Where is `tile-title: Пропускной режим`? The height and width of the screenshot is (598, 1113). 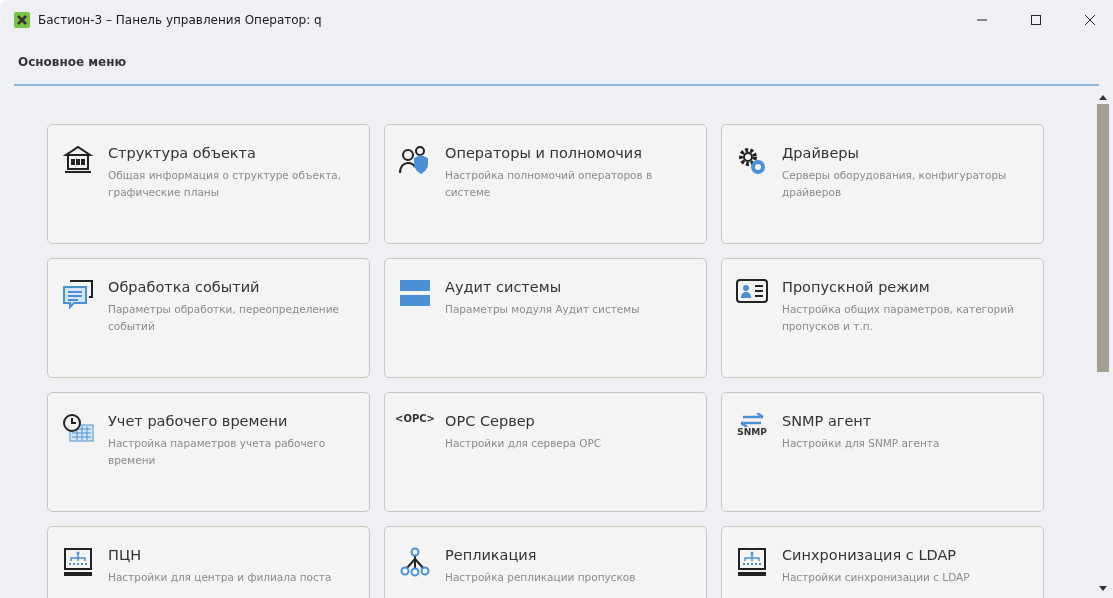 tile-title: Пропускной режим is located at coordinates (856, 287).